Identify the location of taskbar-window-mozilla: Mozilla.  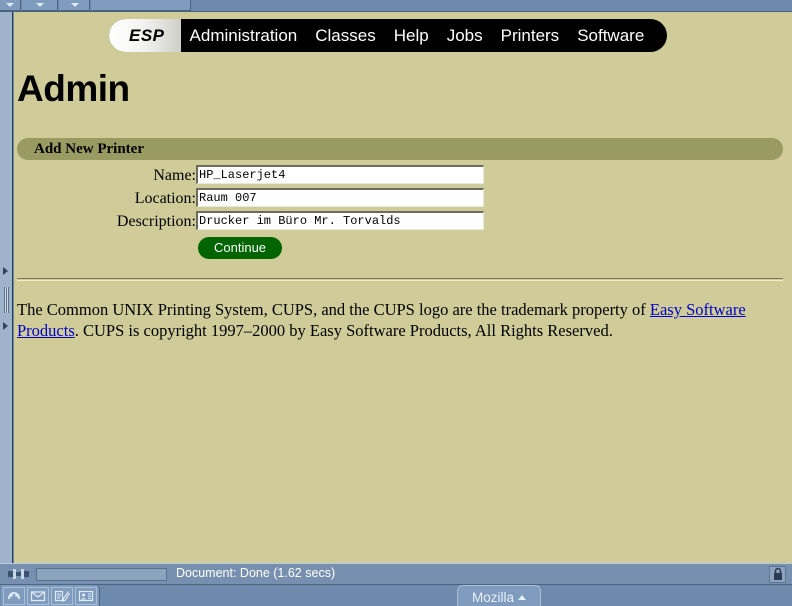
(499, 595).